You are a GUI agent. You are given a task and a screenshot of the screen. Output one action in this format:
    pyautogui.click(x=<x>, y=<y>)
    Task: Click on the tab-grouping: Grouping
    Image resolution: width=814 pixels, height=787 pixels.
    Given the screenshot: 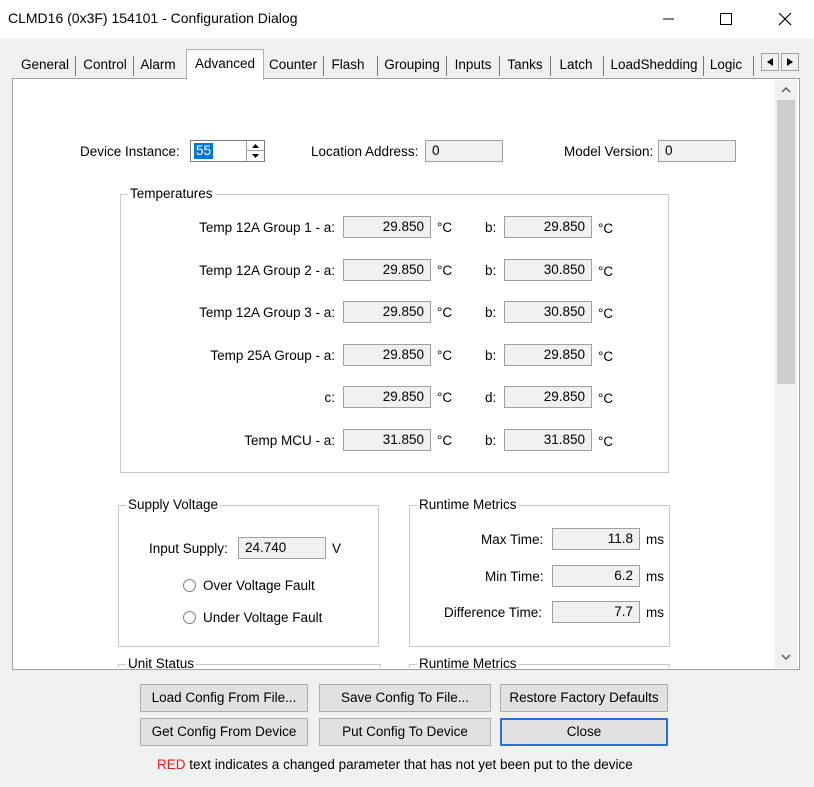 What is the action you would take?
    pyautogui.click(x=412, y=65)
    